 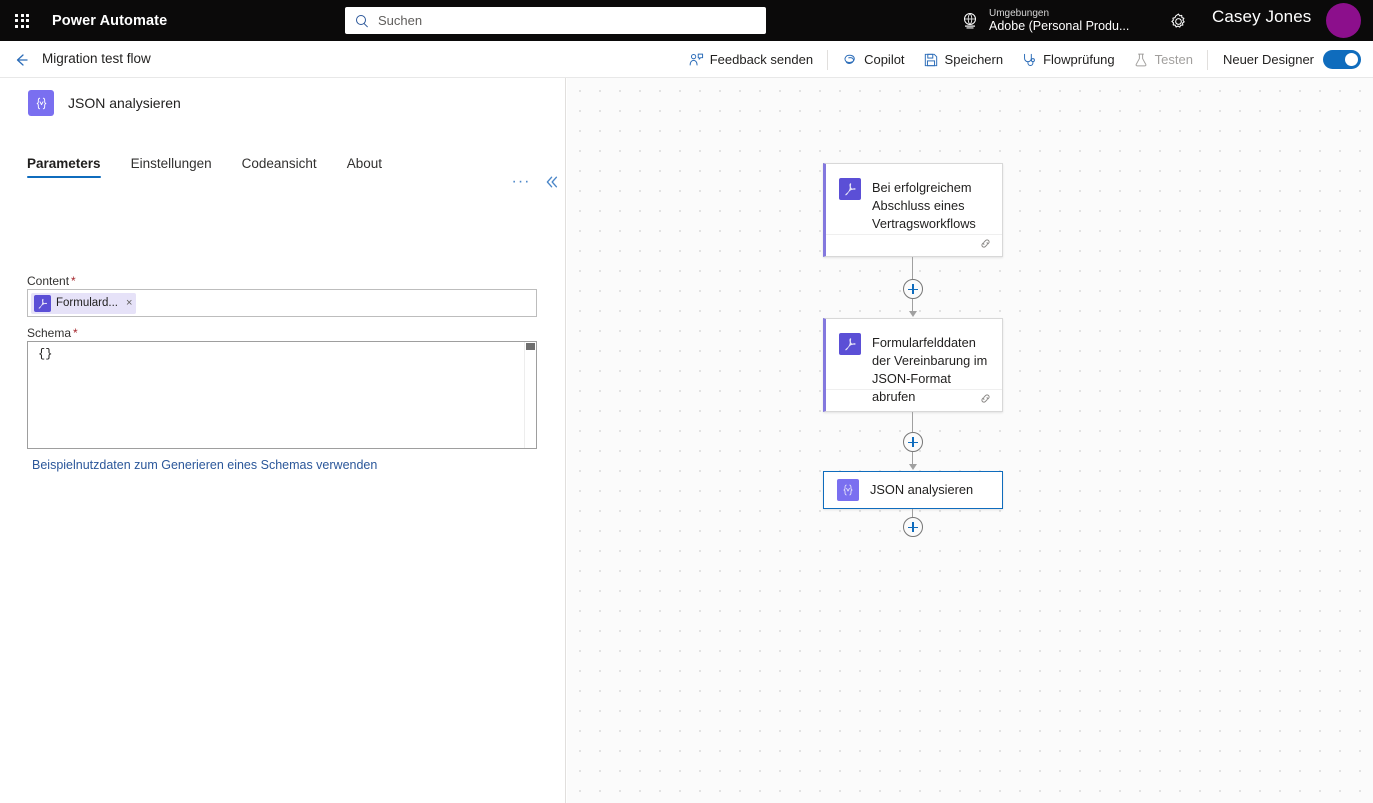 I want to click on schema-label-text: Schema, so click(x=49, y=333).